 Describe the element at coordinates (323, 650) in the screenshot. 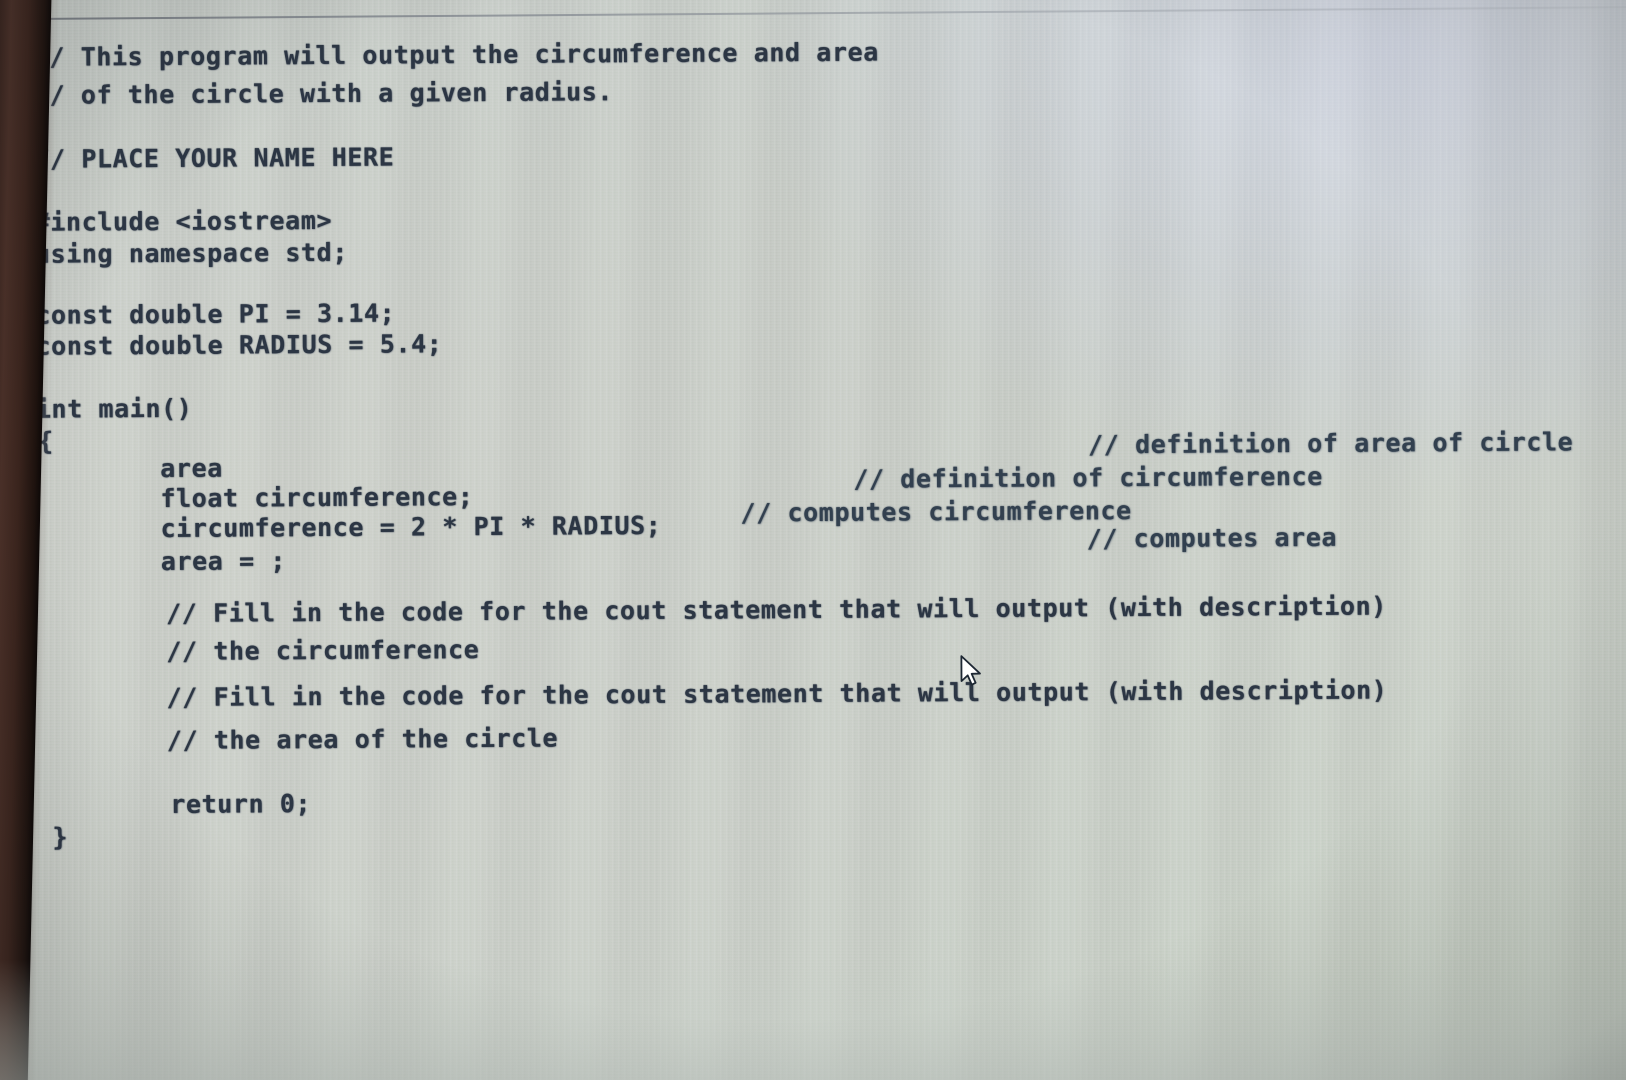

I see `code-line: // the circumference` at that location.